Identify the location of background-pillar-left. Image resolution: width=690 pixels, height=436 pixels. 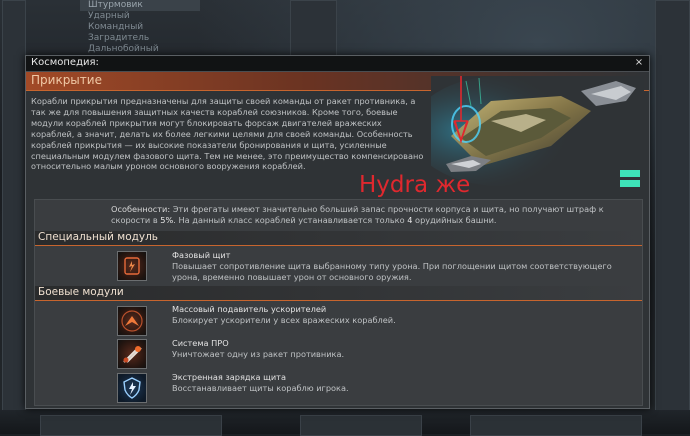
(14, 206).